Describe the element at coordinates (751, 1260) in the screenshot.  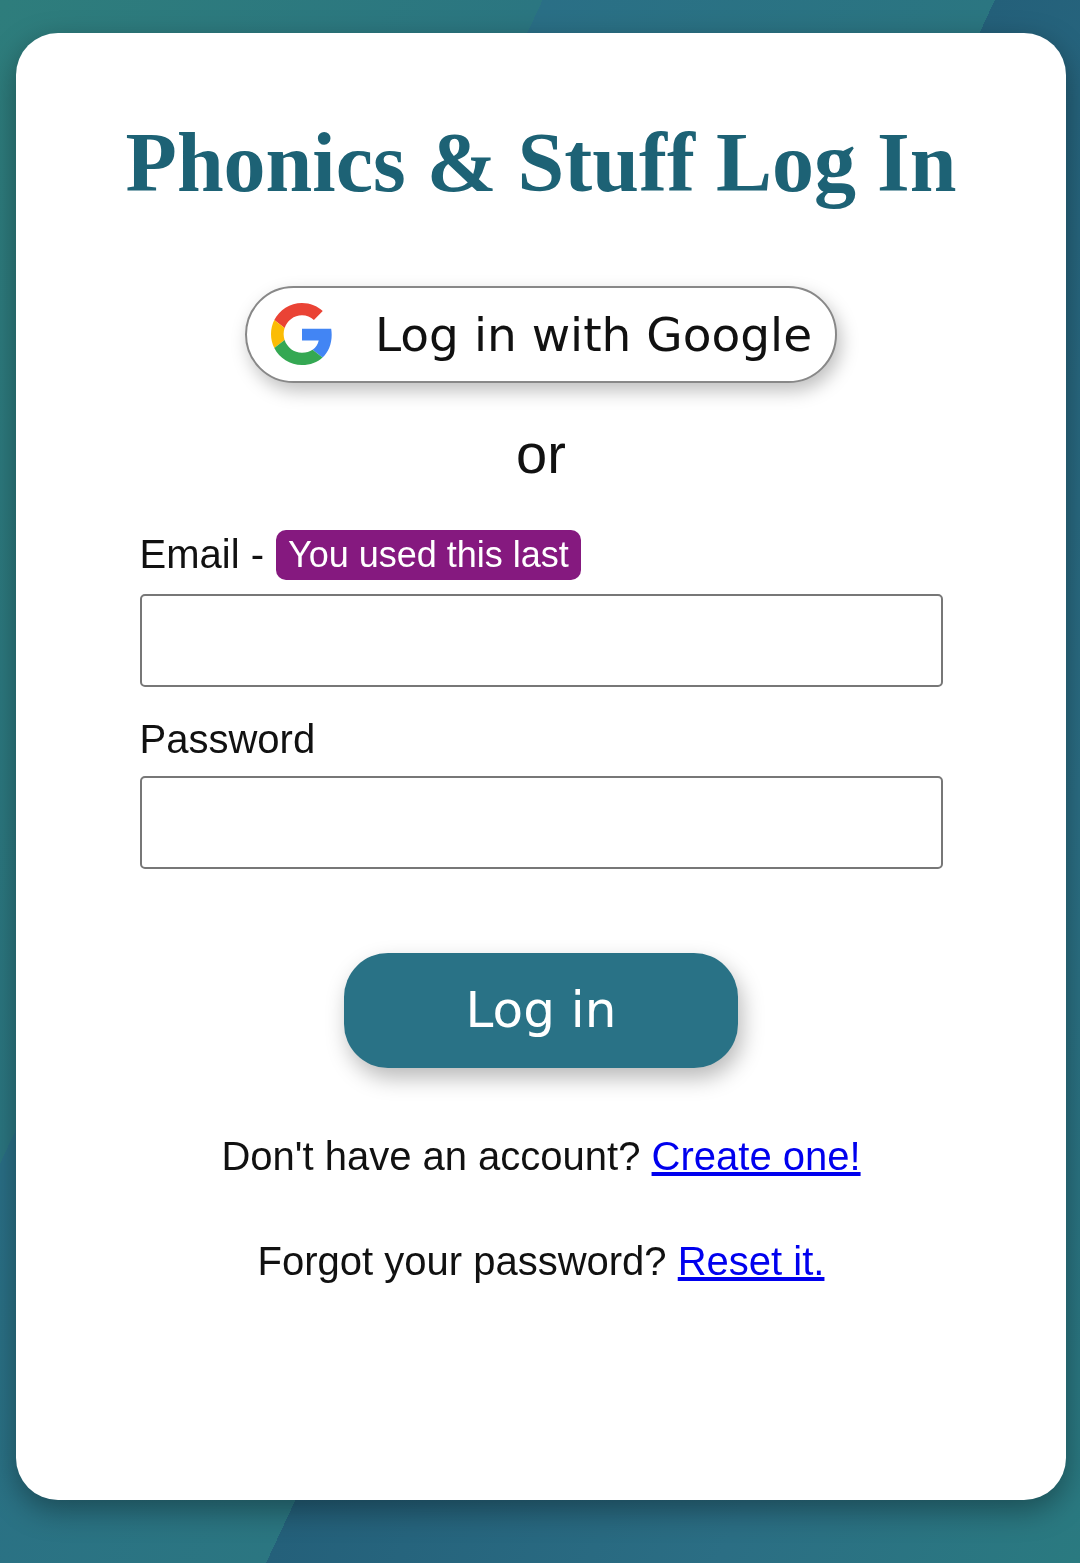
I see `text-link: Reset it.` at that location.